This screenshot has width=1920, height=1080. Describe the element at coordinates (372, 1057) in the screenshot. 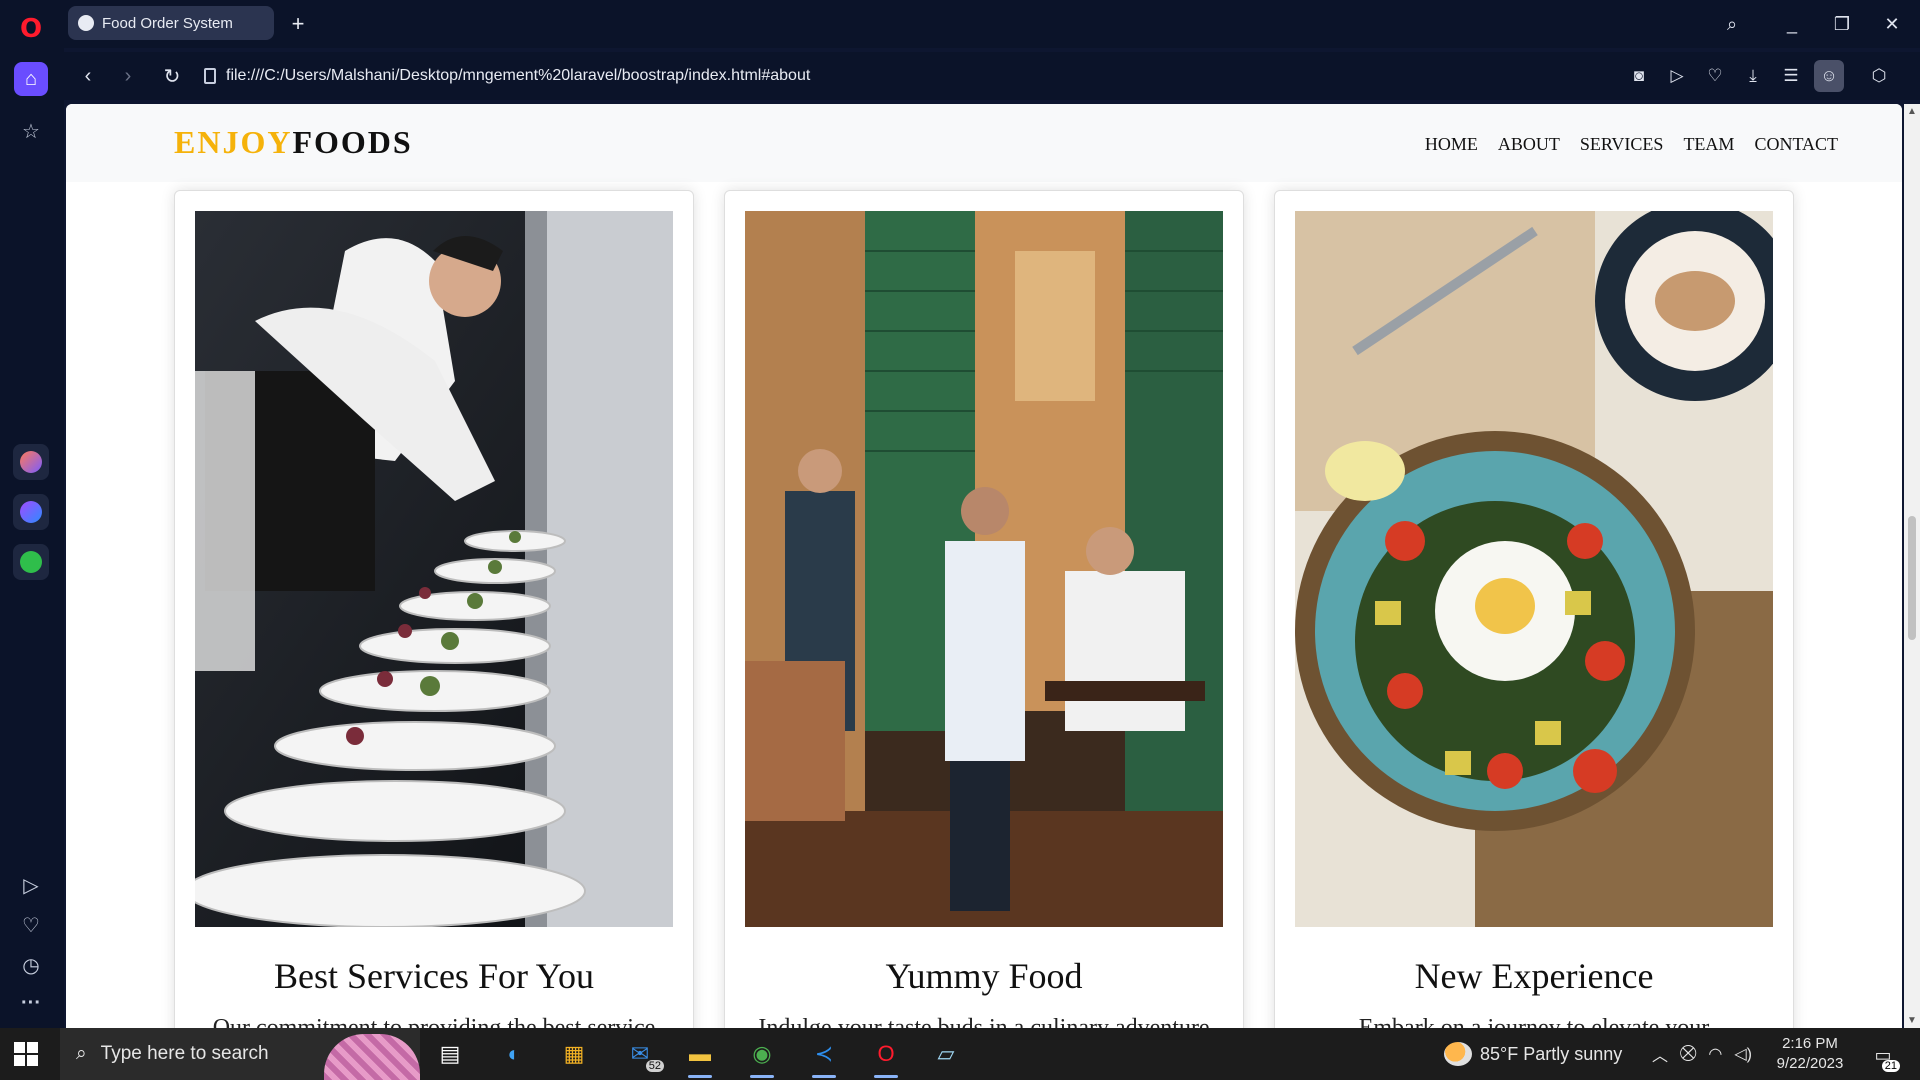

I see `search-highlight-decoration` at that location.